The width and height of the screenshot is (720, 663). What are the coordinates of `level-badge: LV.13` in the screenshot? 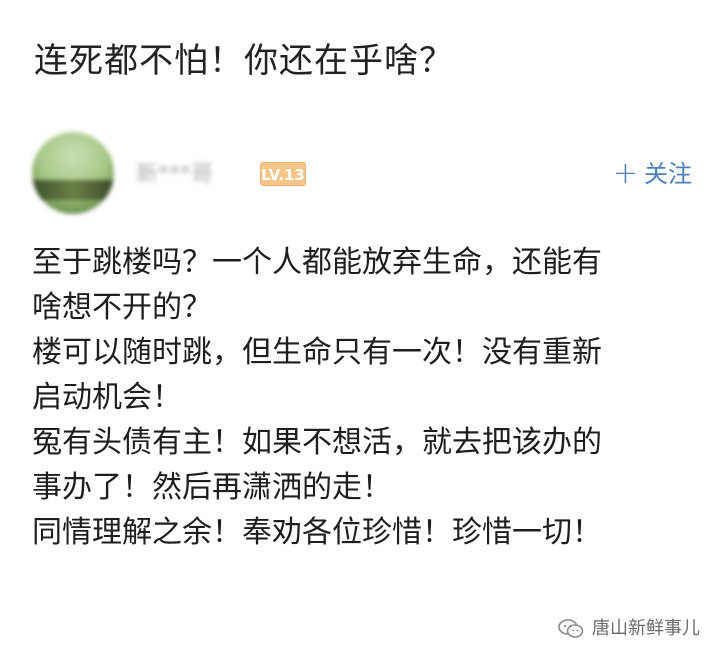 It's located at (283, 174).